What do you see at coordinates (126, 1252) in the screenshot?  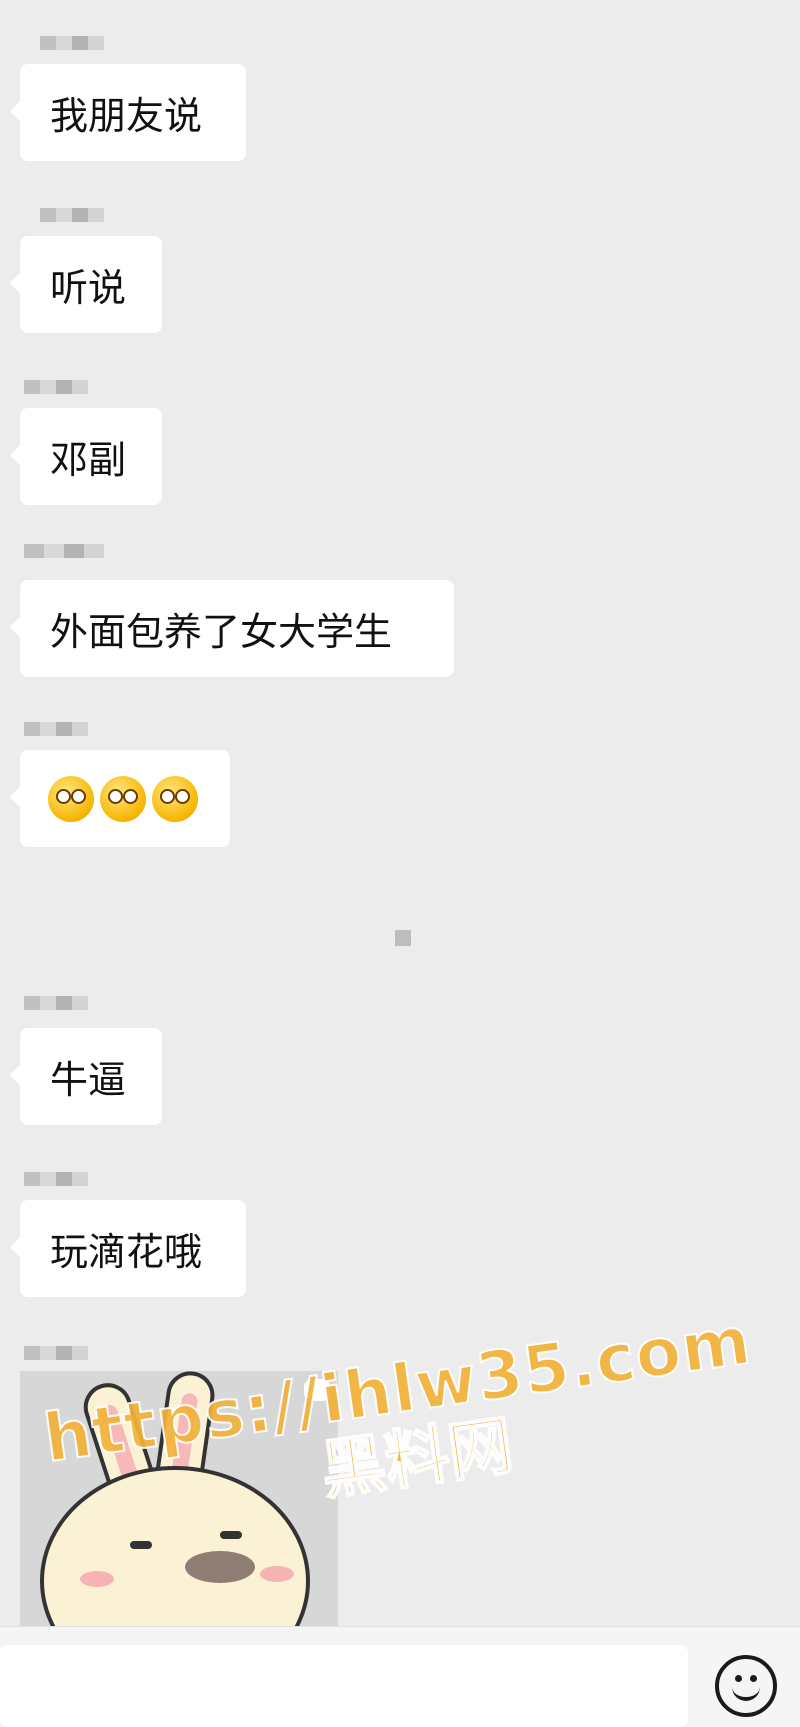 I see `message-text: 玩滴花哦` at bounding box center [126, 1252].